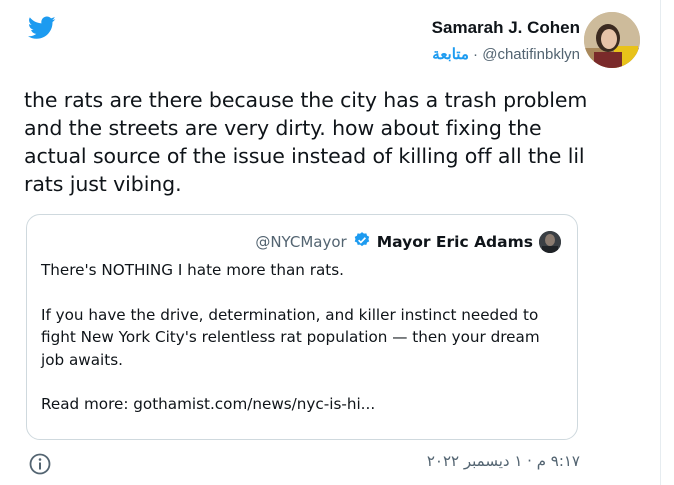  Describe the element at coordinates (503, 461) in the screenshot. I see `tweet-timestamp: ٩:١٧ م · ١ ديسمبر ٢٠٢٢` at that location.